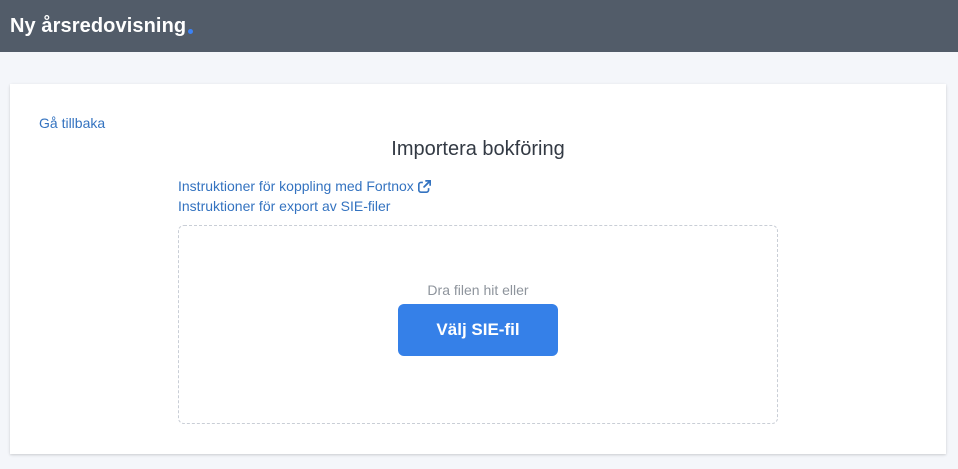 The height and width of the screenshot is (469, 958). I want to click on sie-export-instructions-link: Instruktioner för export av SIE-filer, so click(304, 206).